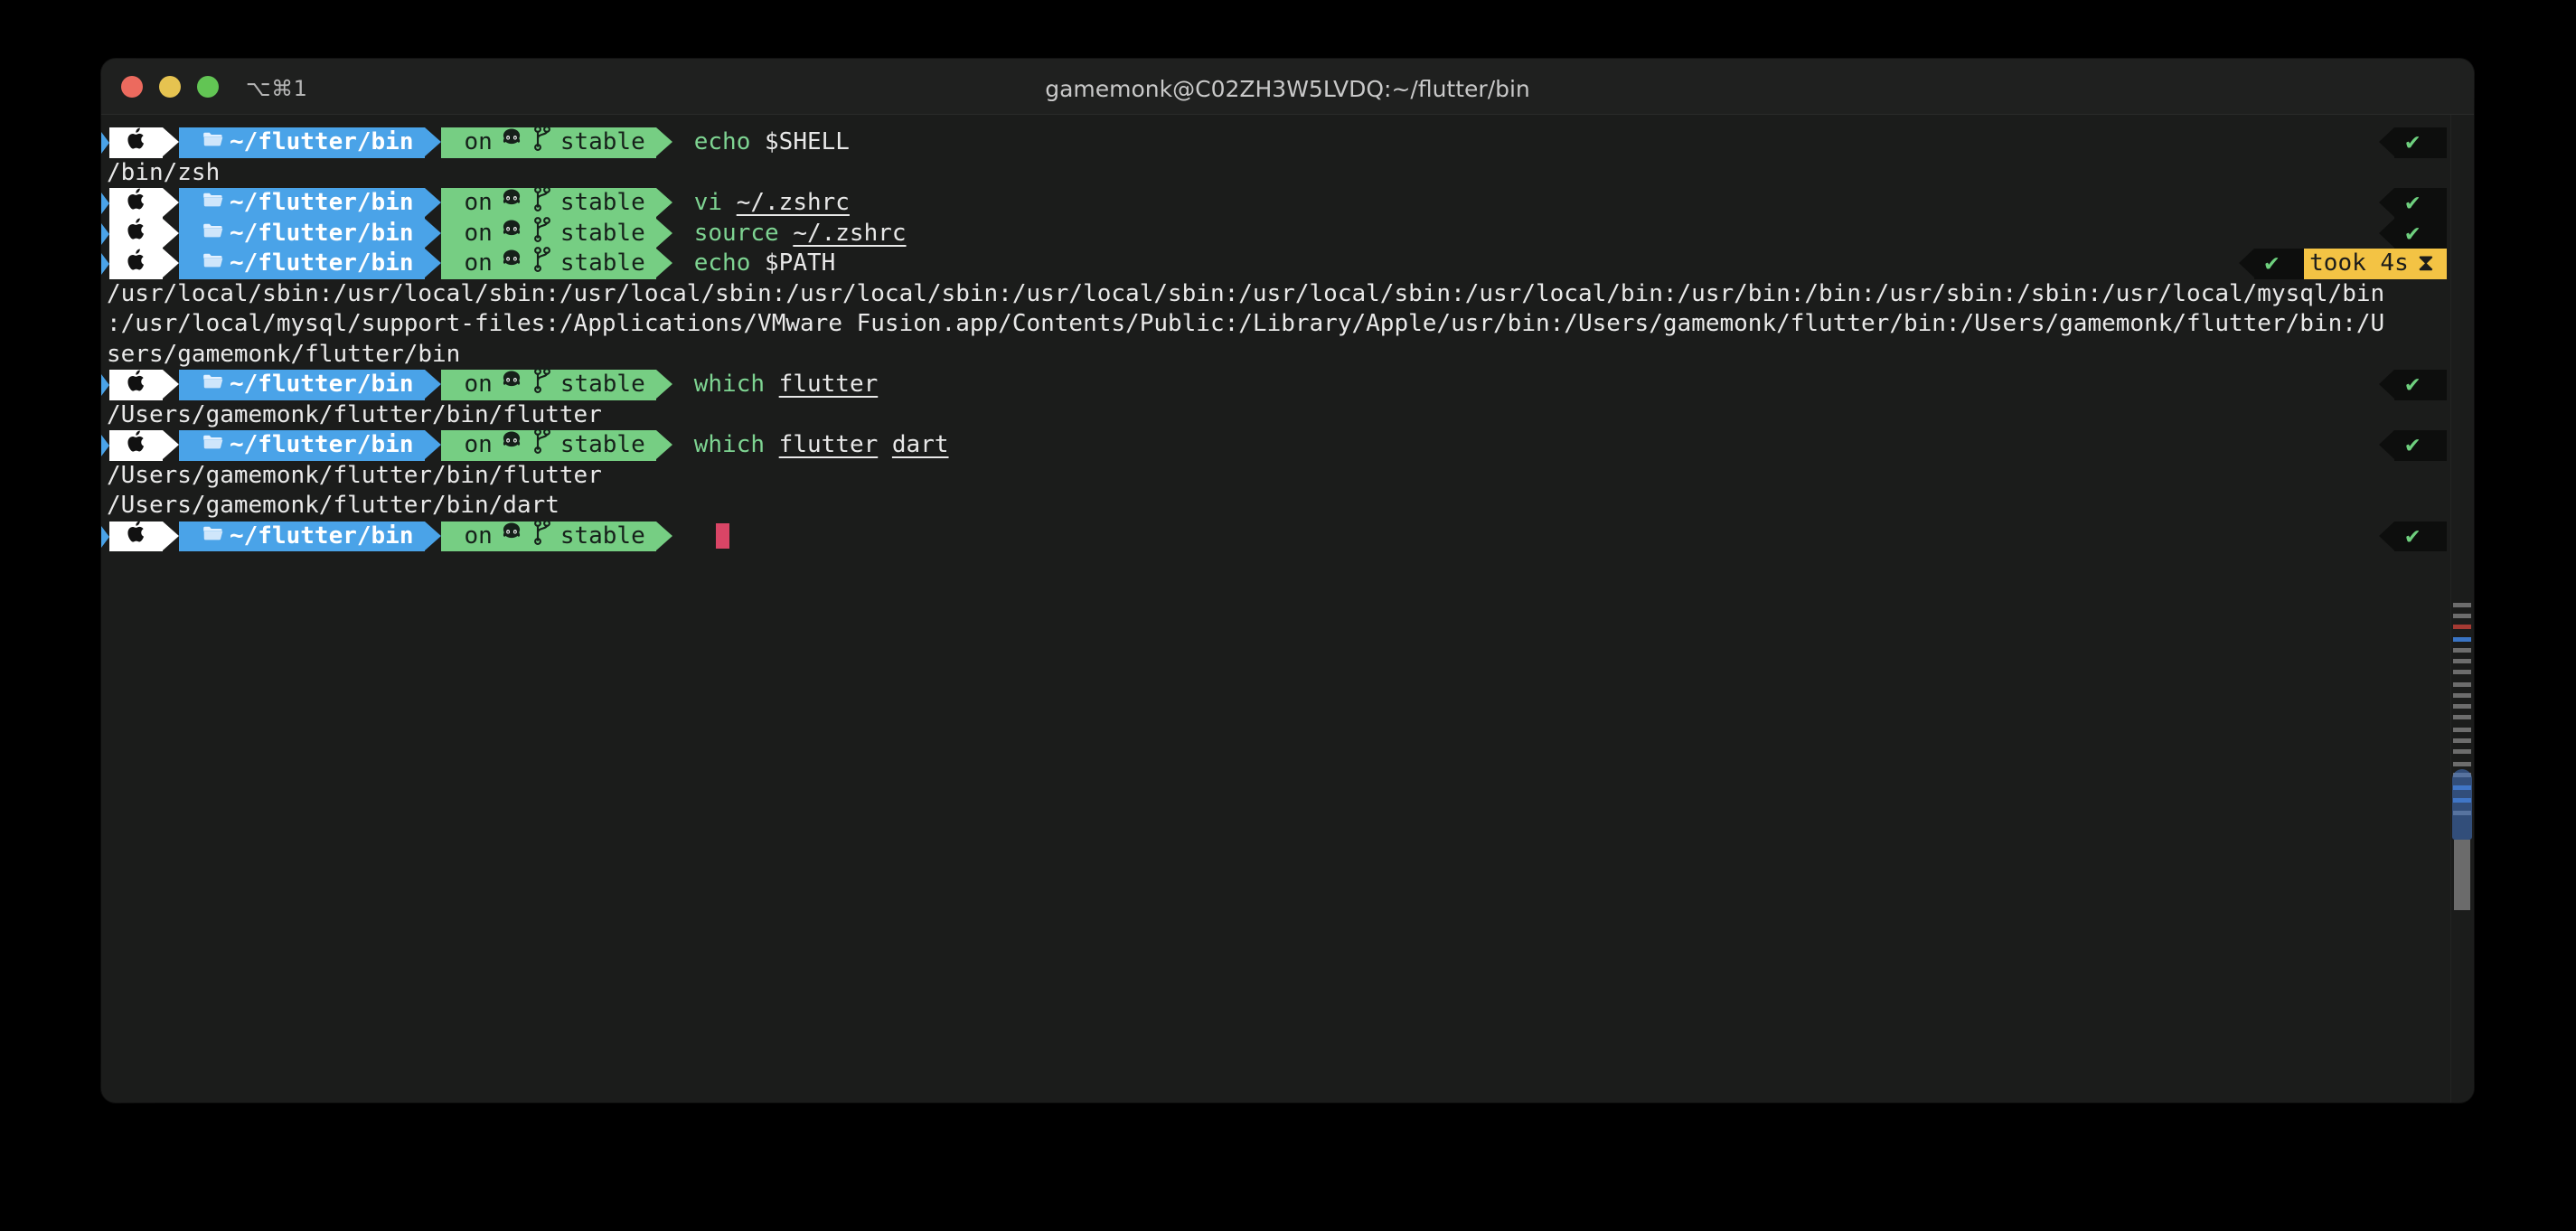 The width and height of the screenshot is (2576, 1231). What do you see at coordinates (722, 142) in the screenshot?
I see `command-token: echo` at bounding box center [722, 142].